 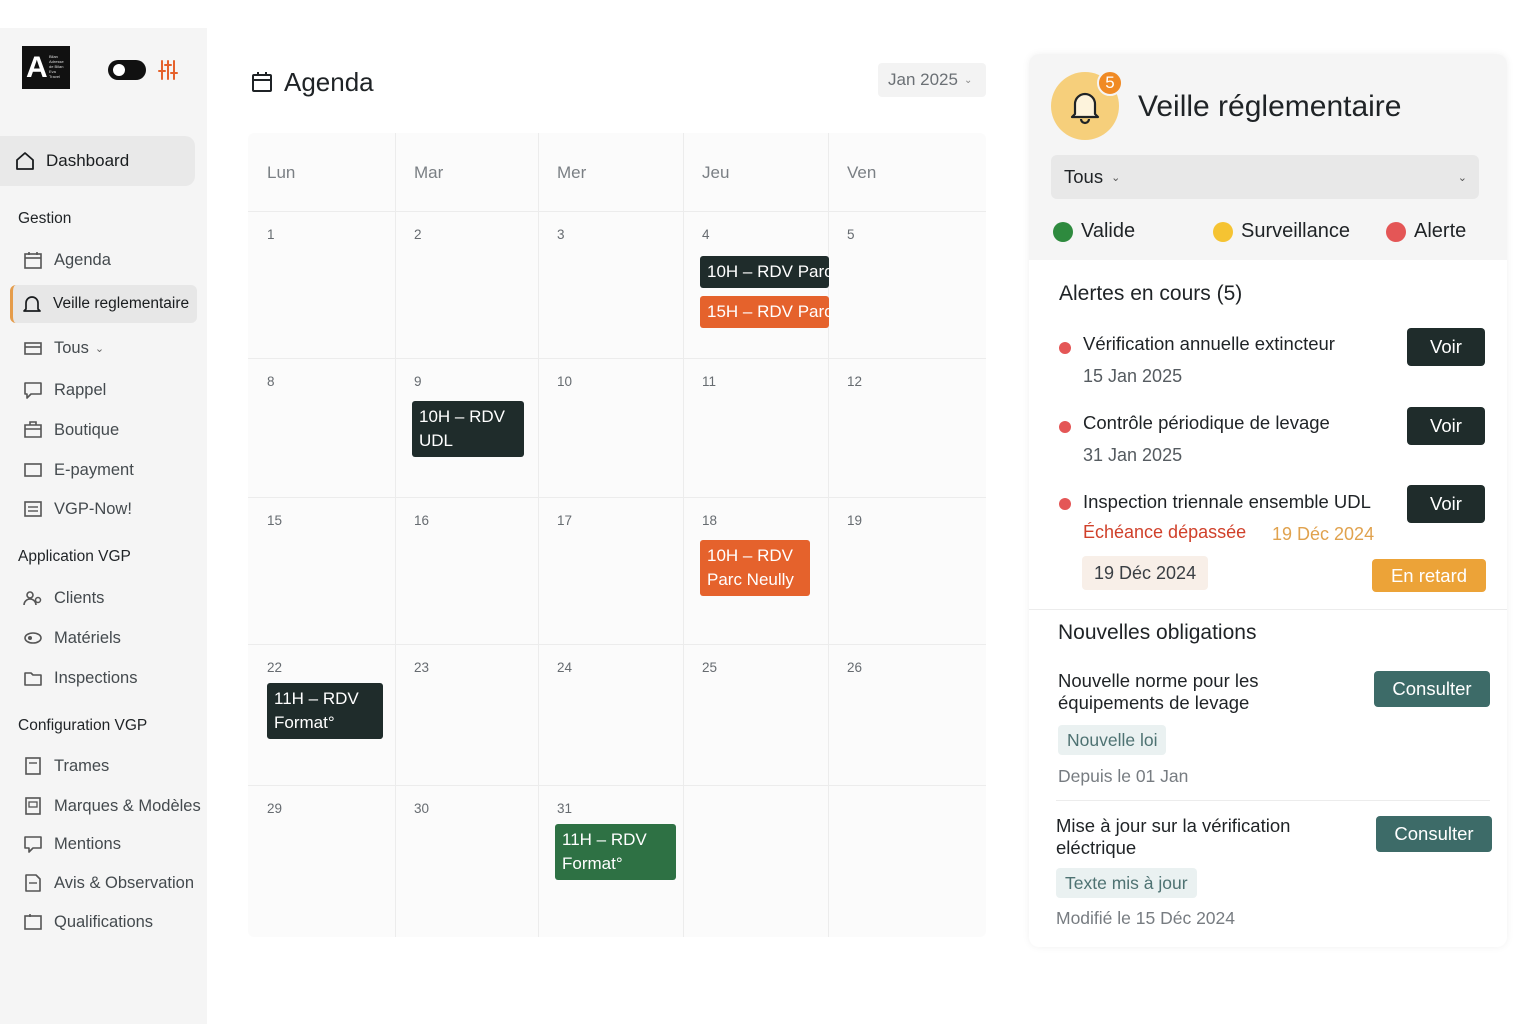 I want to click on agenda-title: Agenda, so click(x=329, y=81).